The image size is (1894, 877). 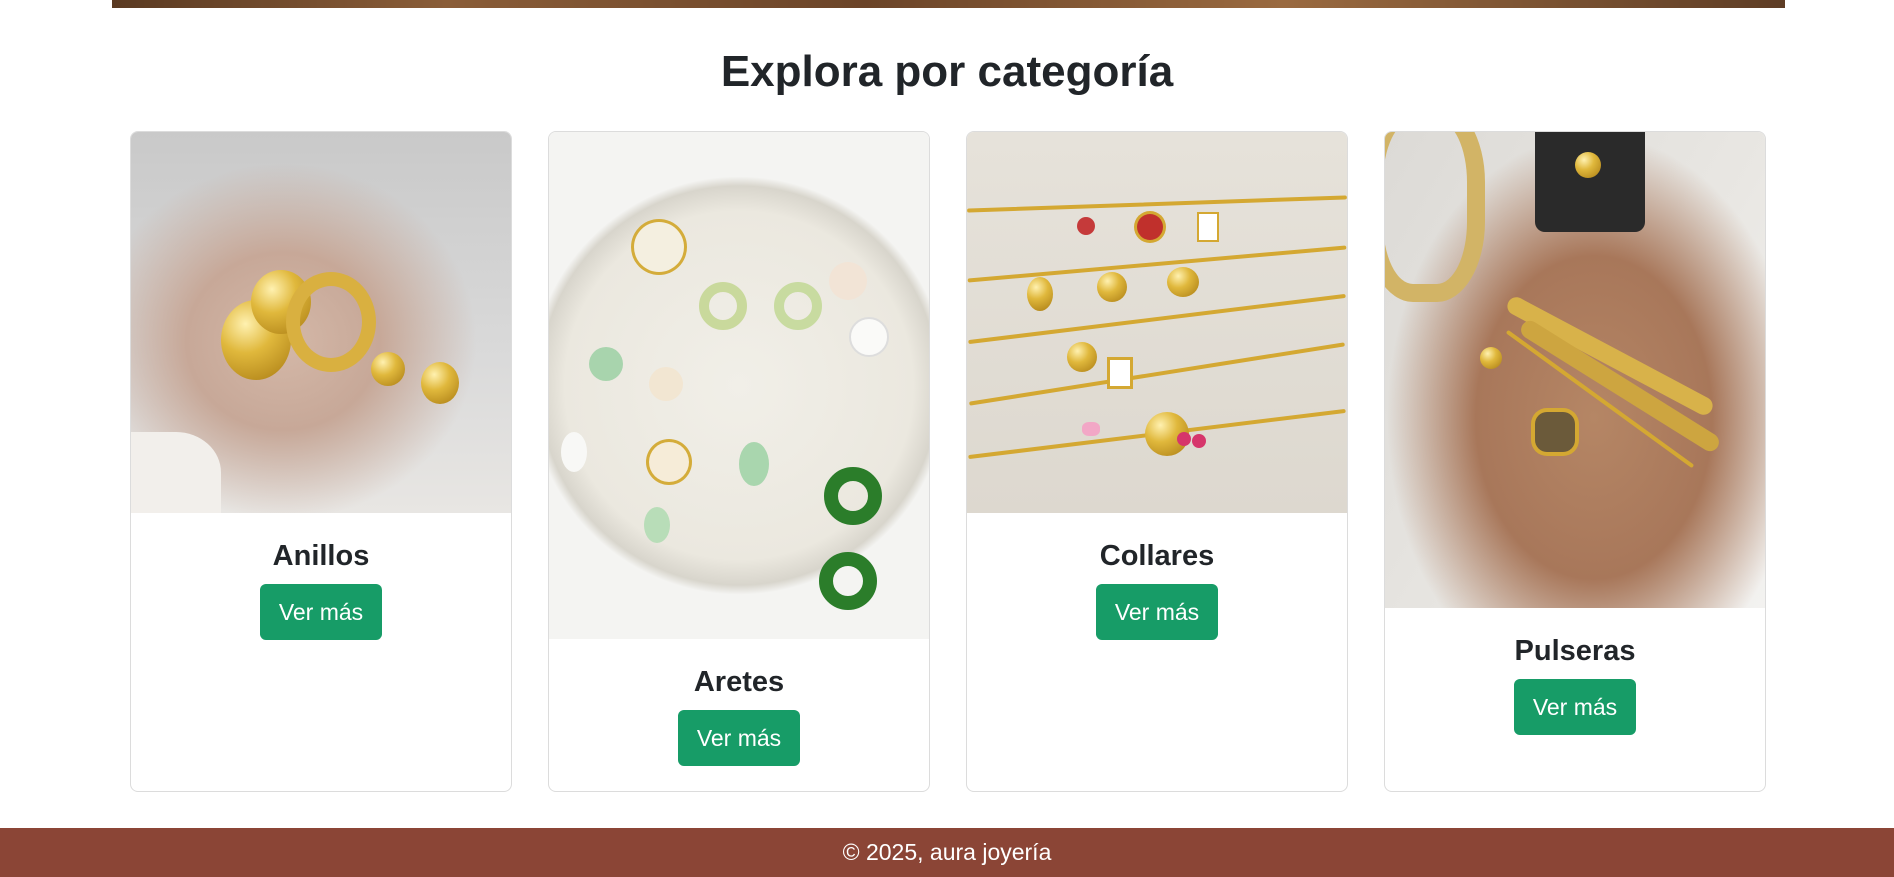 I want to click on earrings-photo, so click(x=739, y=385).